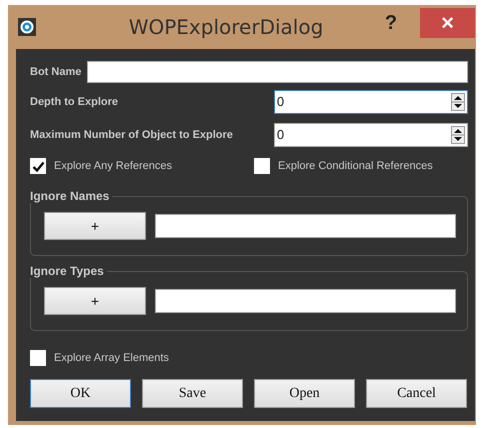 The height and width of the screenshot is (428, 484). Describe the element at coordinates (75, 102) in the screenshot. I see `field-label: Depth to Explore` at that location.